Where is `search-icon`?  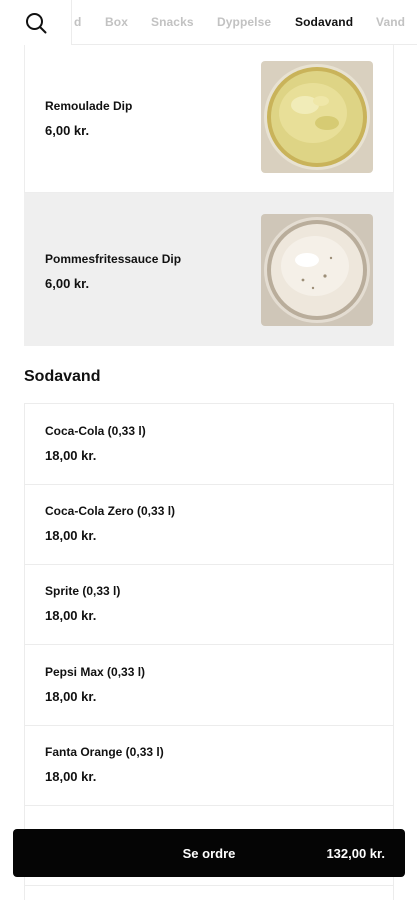 search-icon is located at coordinates (35, 22).